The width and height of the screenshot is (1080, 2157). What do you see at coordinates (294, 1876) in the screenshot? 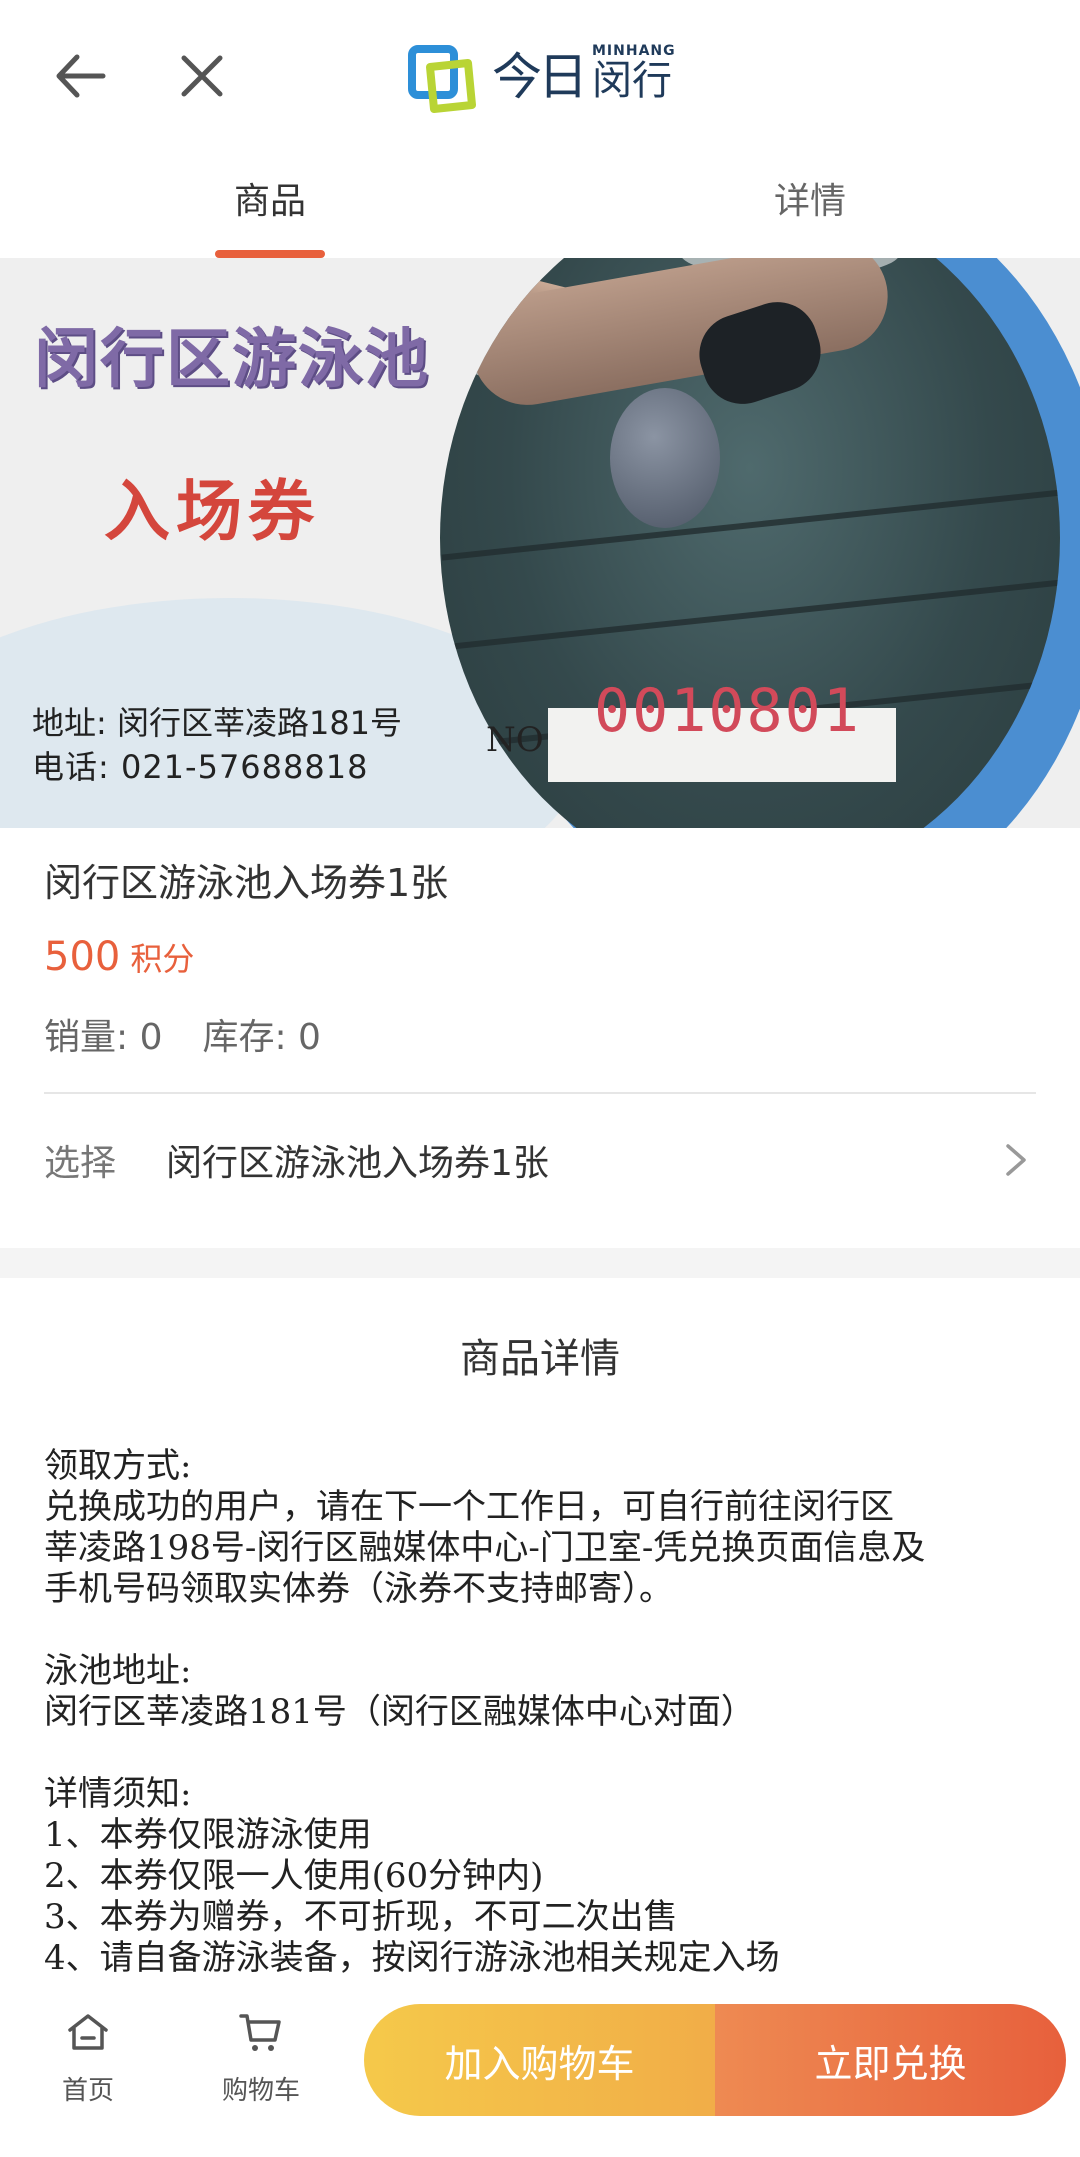
I see `notice-line: 2、本券仅限一人使用(60分钟内)` at bounding box center [294, 1876].